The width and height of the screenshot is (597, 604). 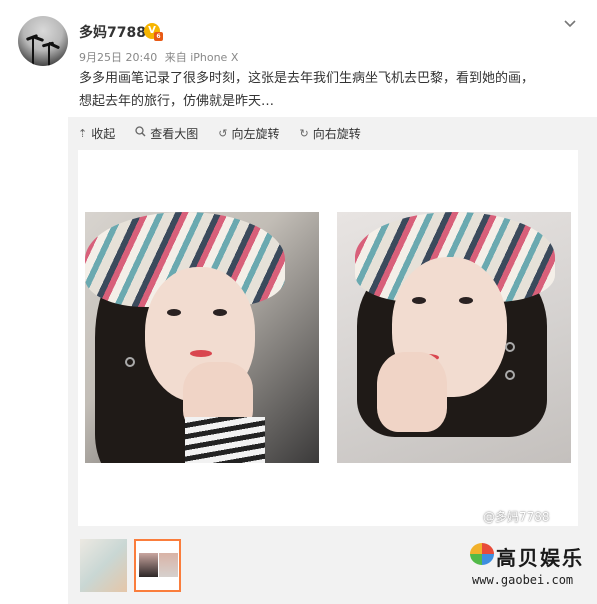 What do you see at coordinates (202, 57) in the screenshot?
I see `post-source: 来自 iPhone X` at bounding box center [202, 57].